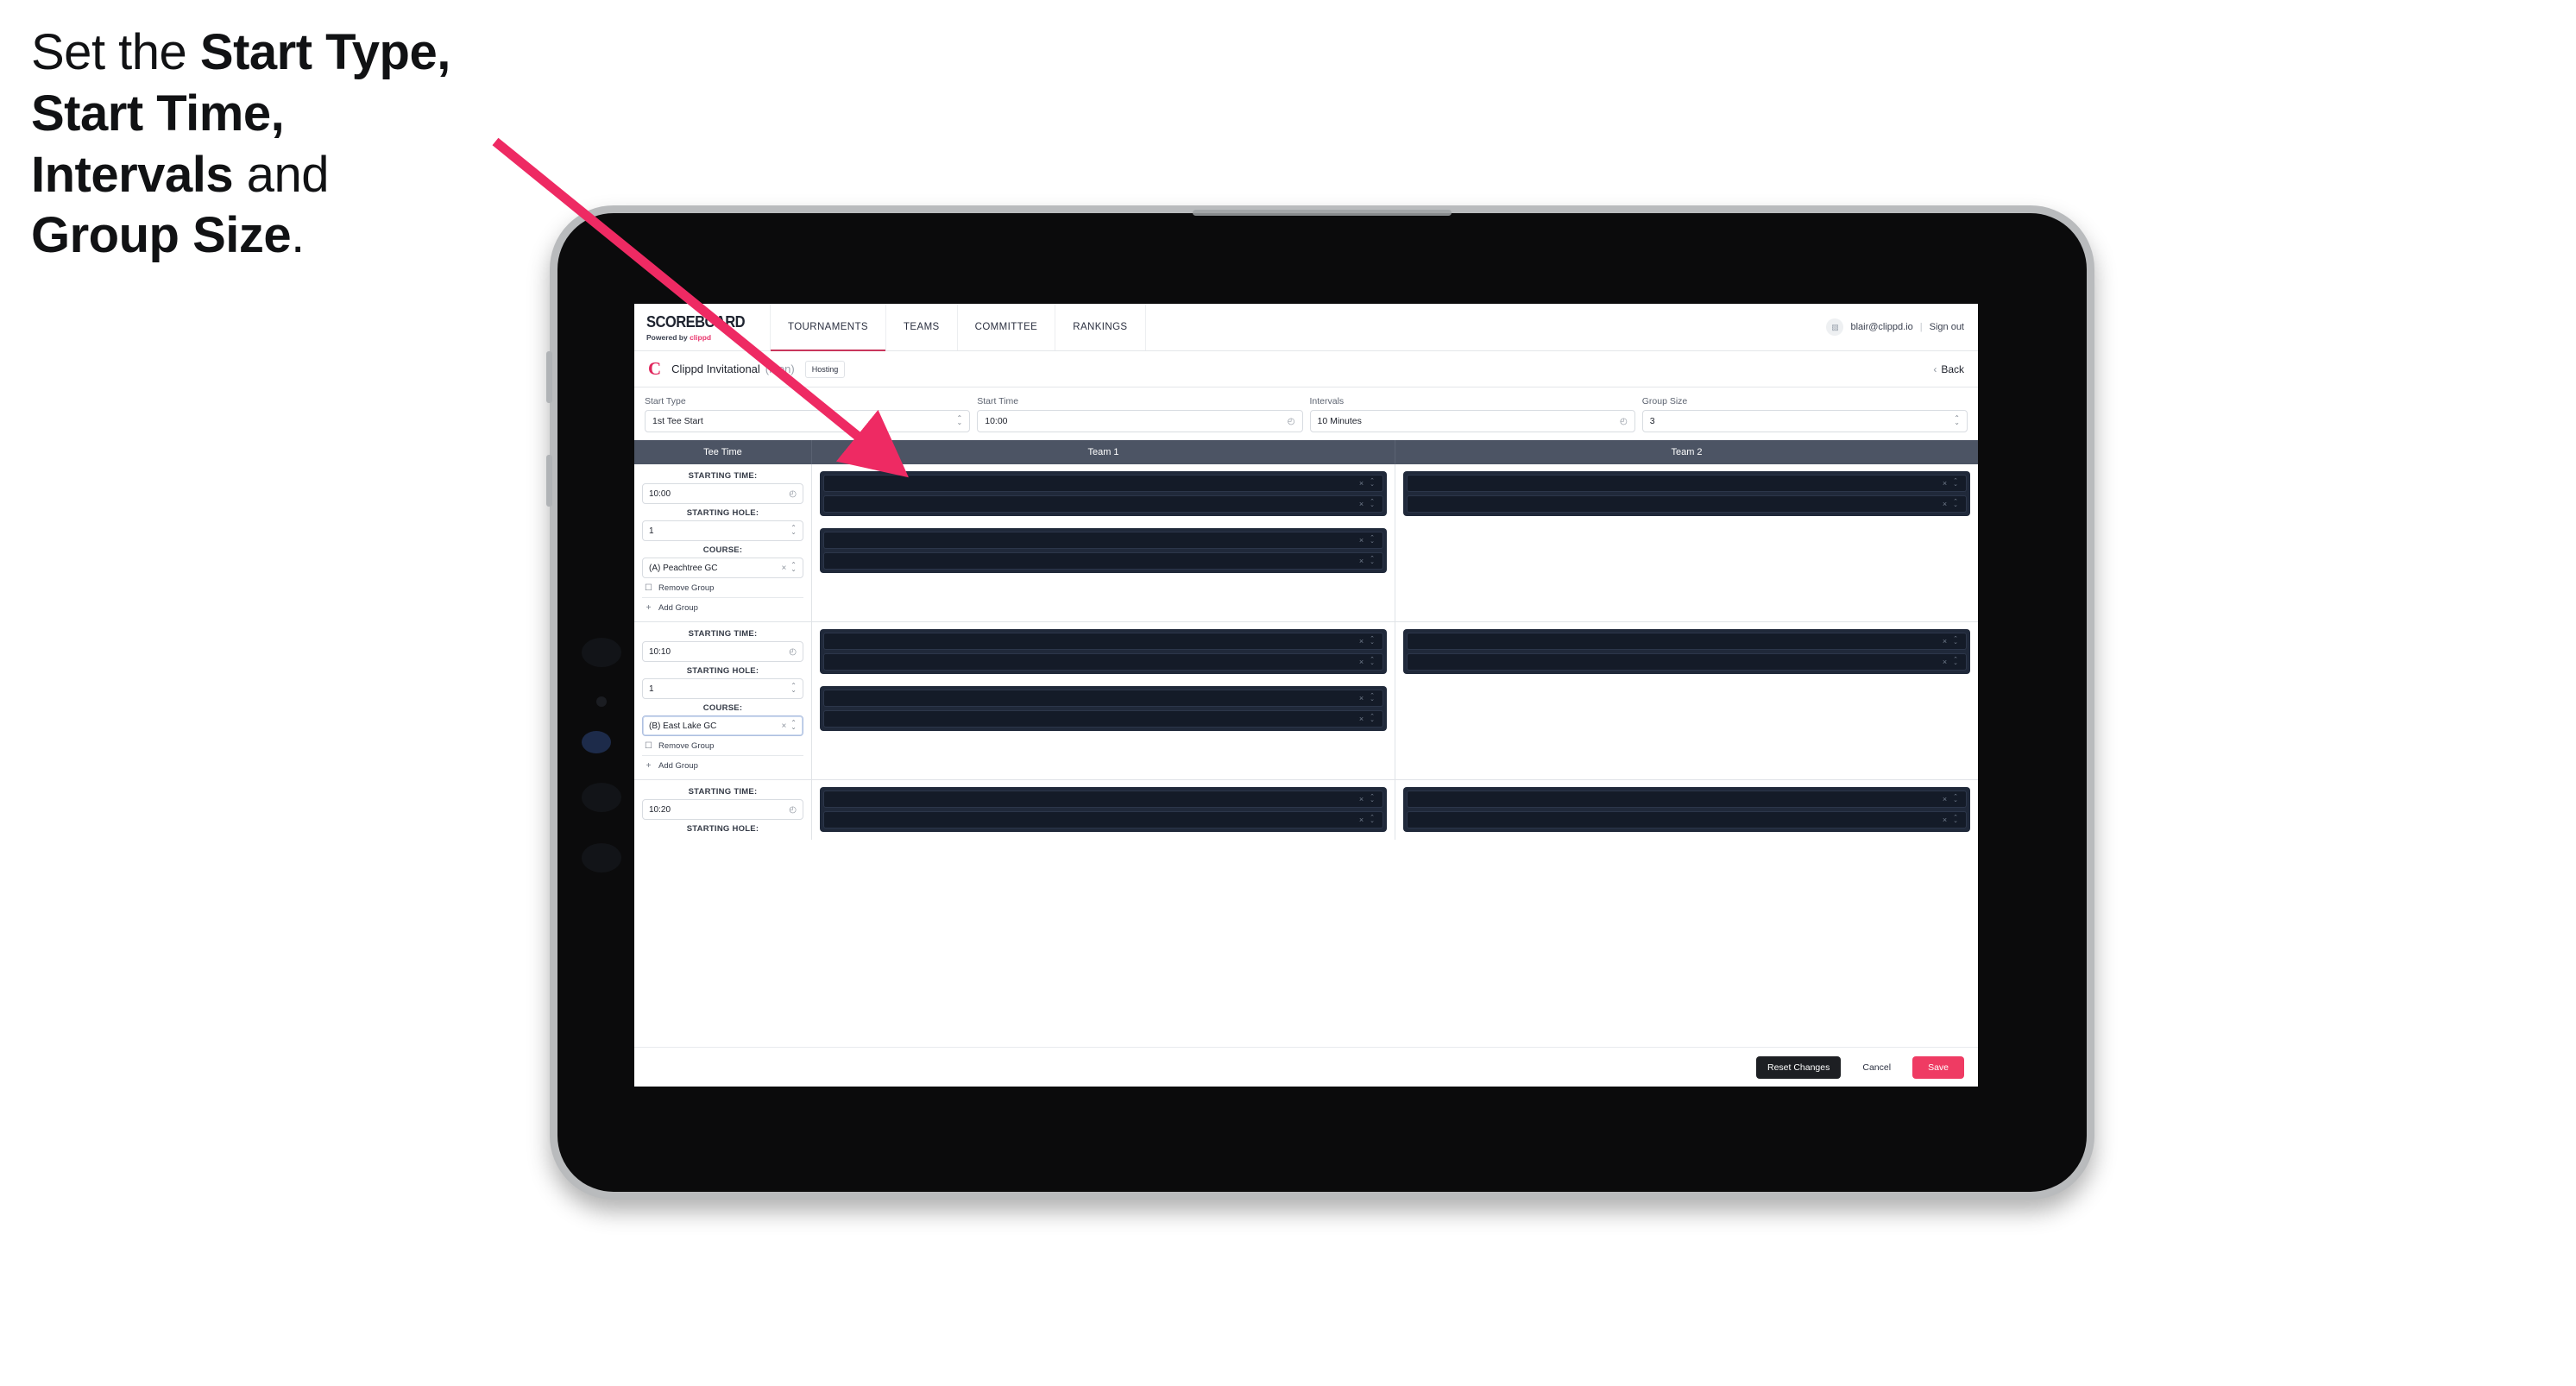 The image size is (2576, 1386). Describe the element at coordinates (1938, 1067) in the screenshot. I see `save-button: Save` at that location.